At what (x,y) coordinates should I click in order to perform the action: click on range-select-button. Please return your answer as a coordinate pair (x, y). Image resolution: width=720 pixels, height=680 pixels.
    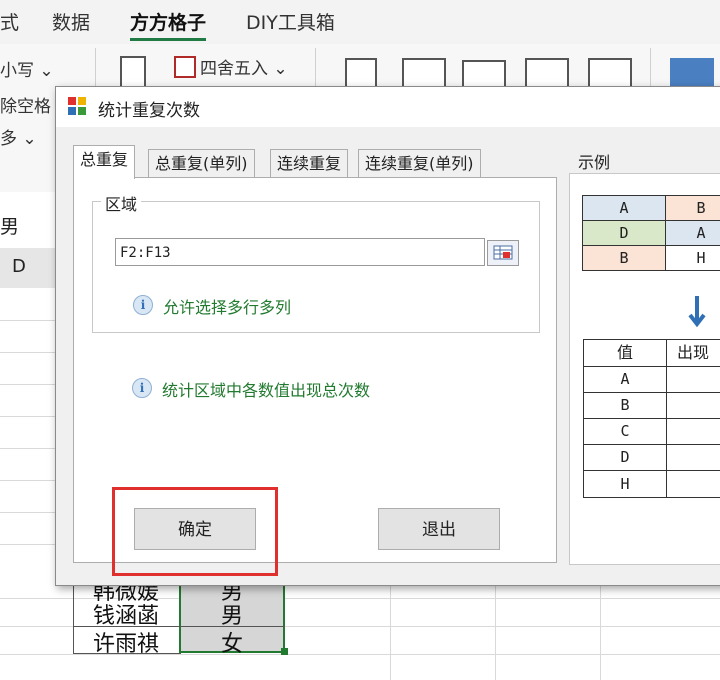
    Looking at the image, I should click on (503, 253).